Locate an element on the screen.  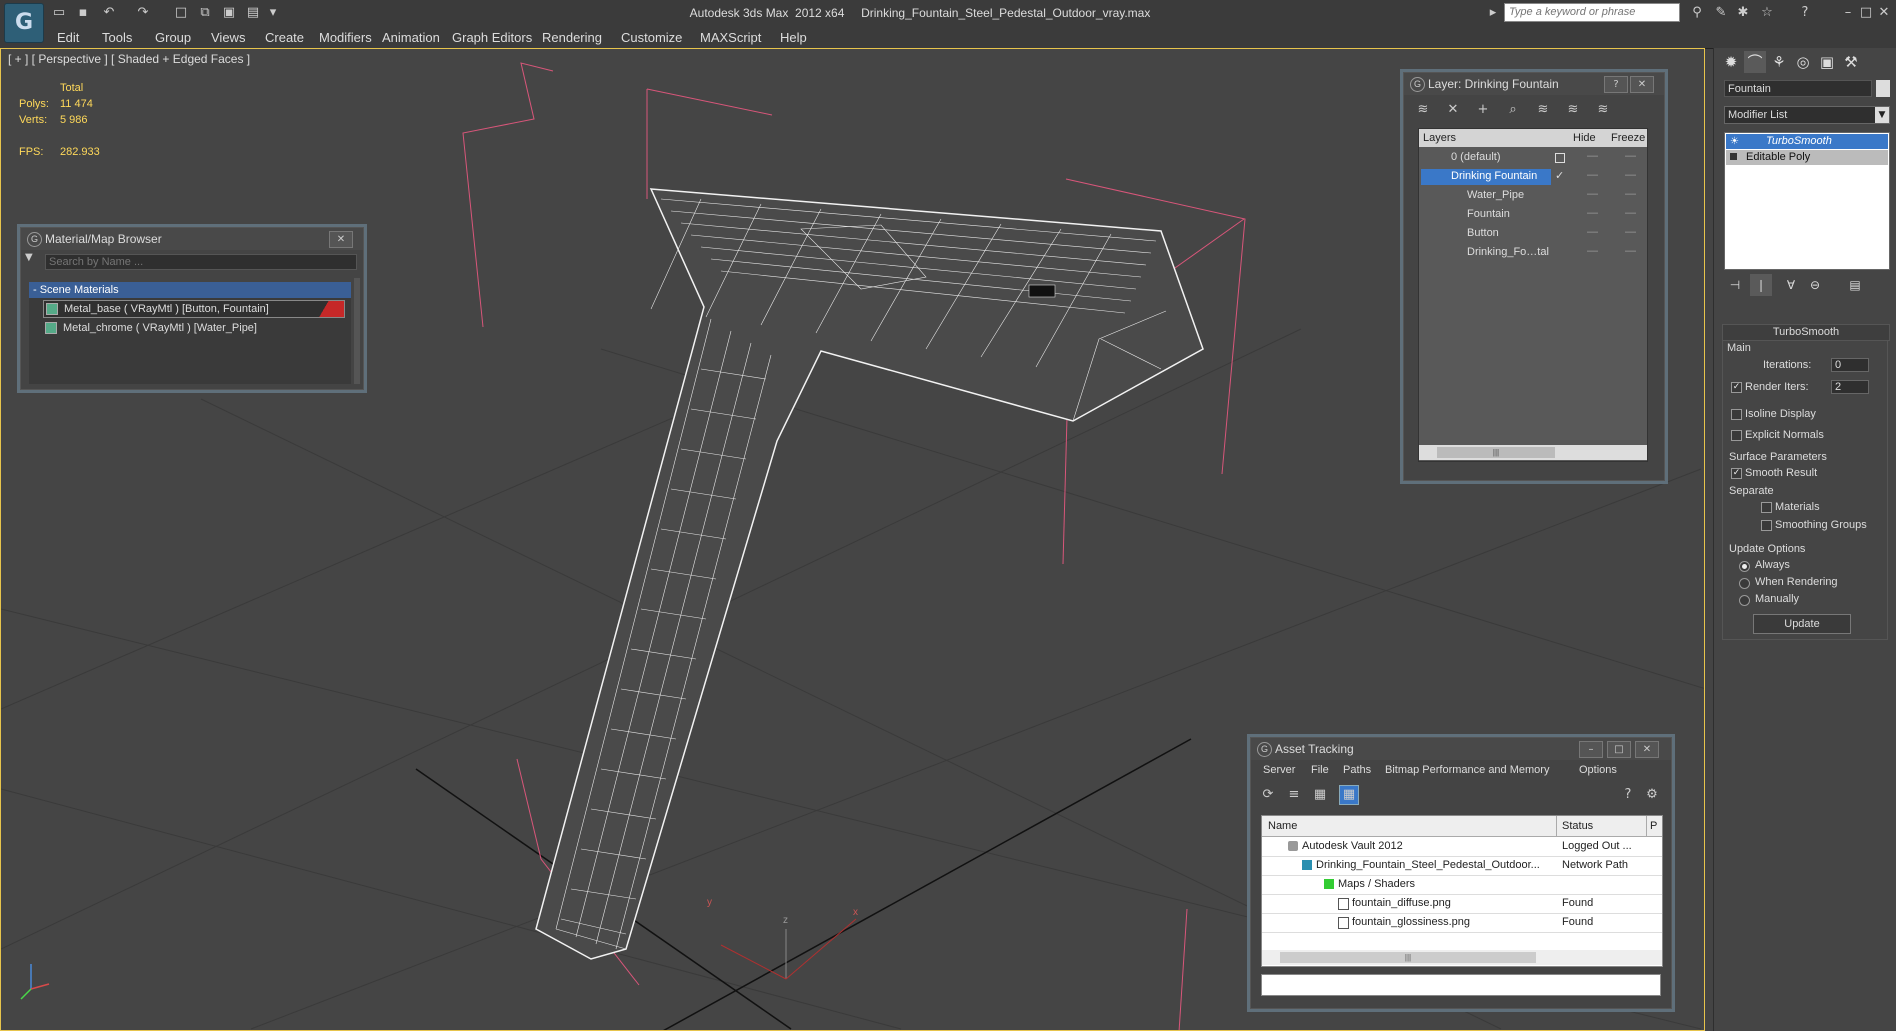
menu-graph-editors: Graph Editors is located at coordinates (492, 37).